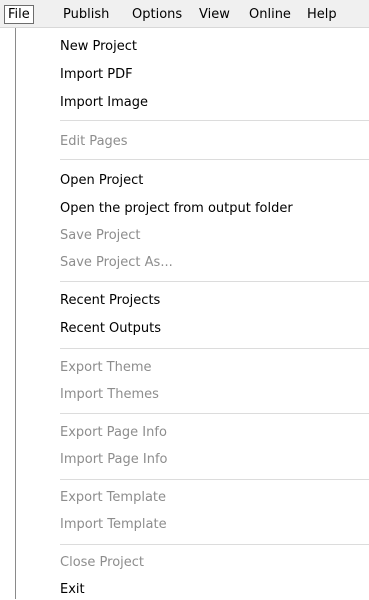 The width and height of the screenshot is (369, 600). What do you see at coordinates (110, 329) in the screenshot?
I see `menu-item-recent-outputs: Recent Outputs` at bounding box center [110, 329].